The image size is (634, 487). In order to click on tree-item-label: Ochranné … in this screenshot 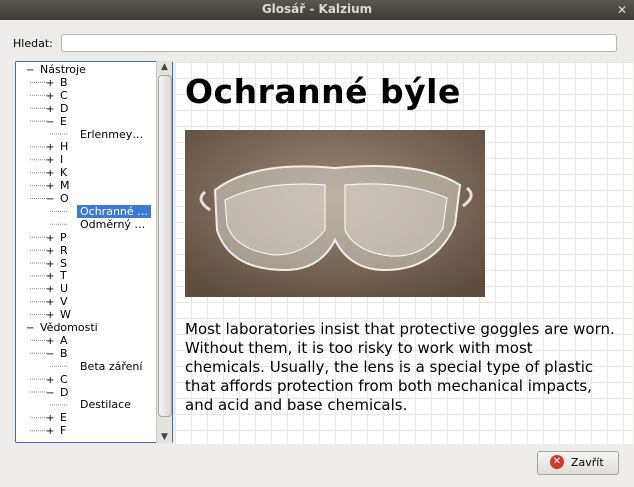, I will do `click(114, 211)`.